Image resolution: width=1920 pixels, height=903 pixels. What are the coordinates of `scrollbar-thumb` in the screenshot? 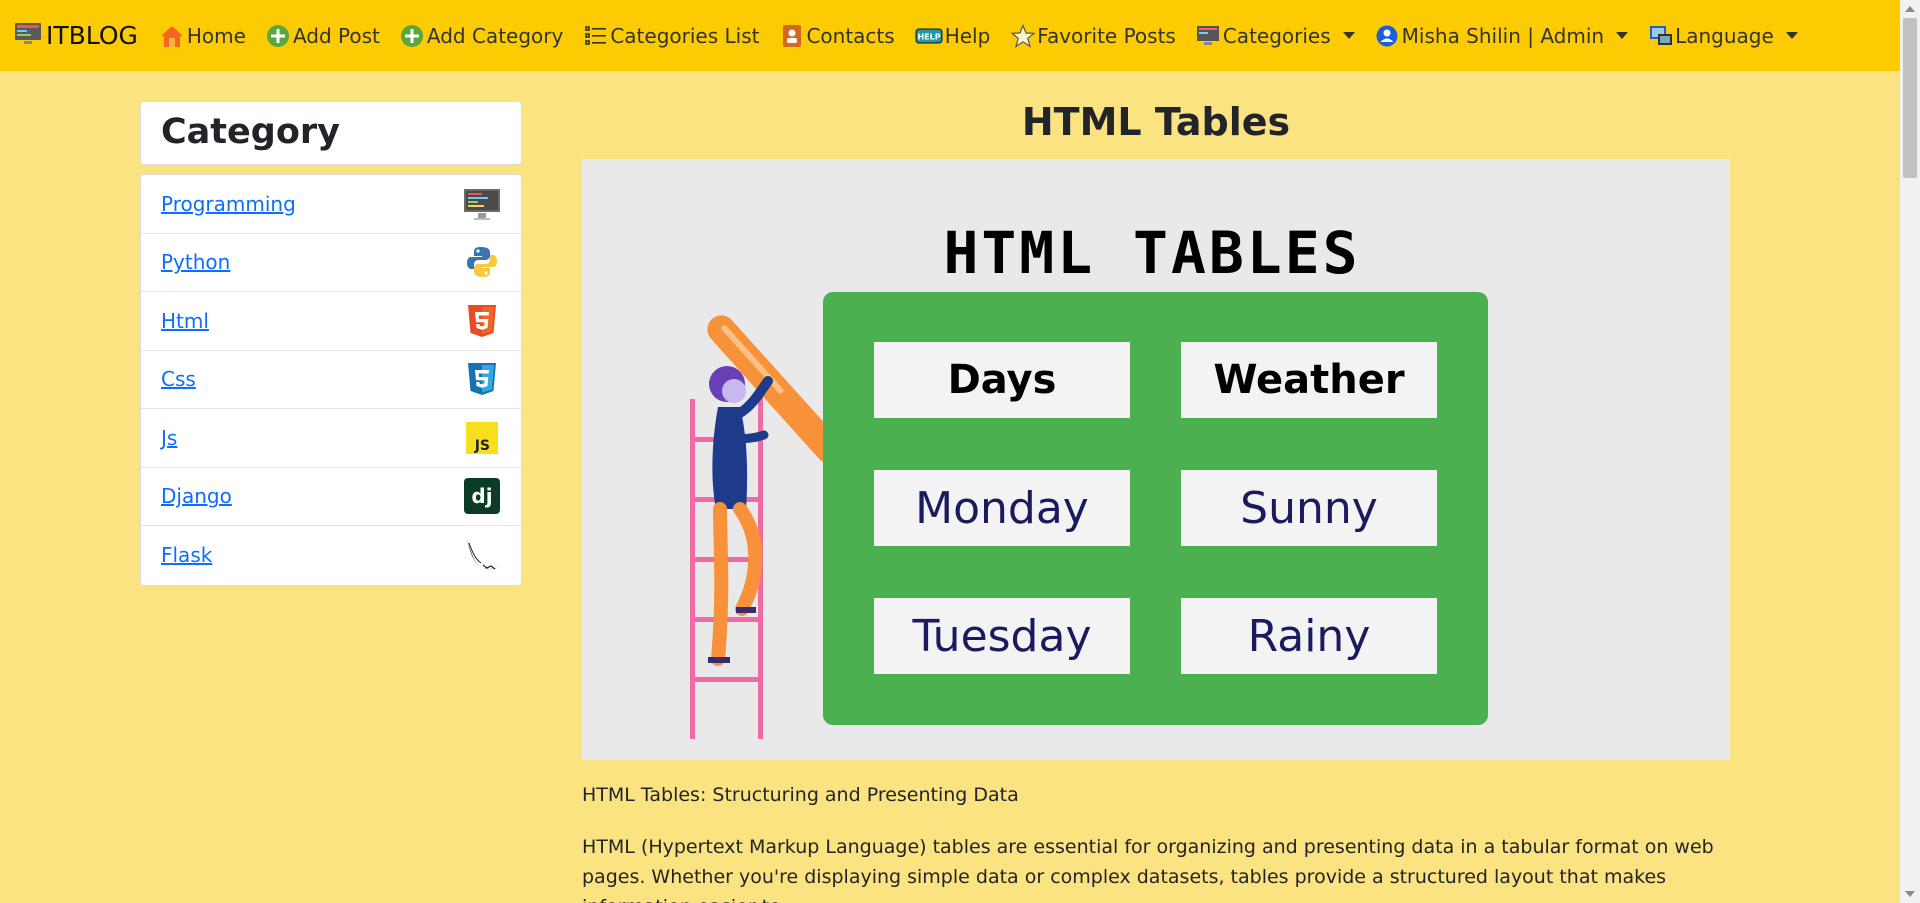 It's located at (1910, 98).